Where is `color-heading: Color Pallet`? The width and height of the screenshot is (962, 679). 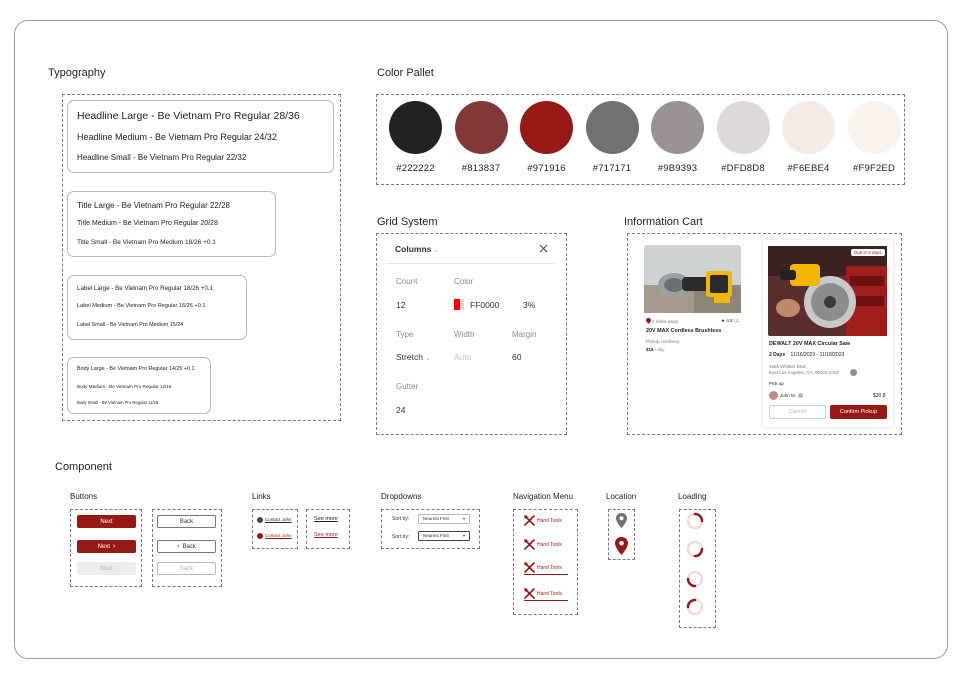
color-heading: Color Pallet is located at coordinates (405, 73).